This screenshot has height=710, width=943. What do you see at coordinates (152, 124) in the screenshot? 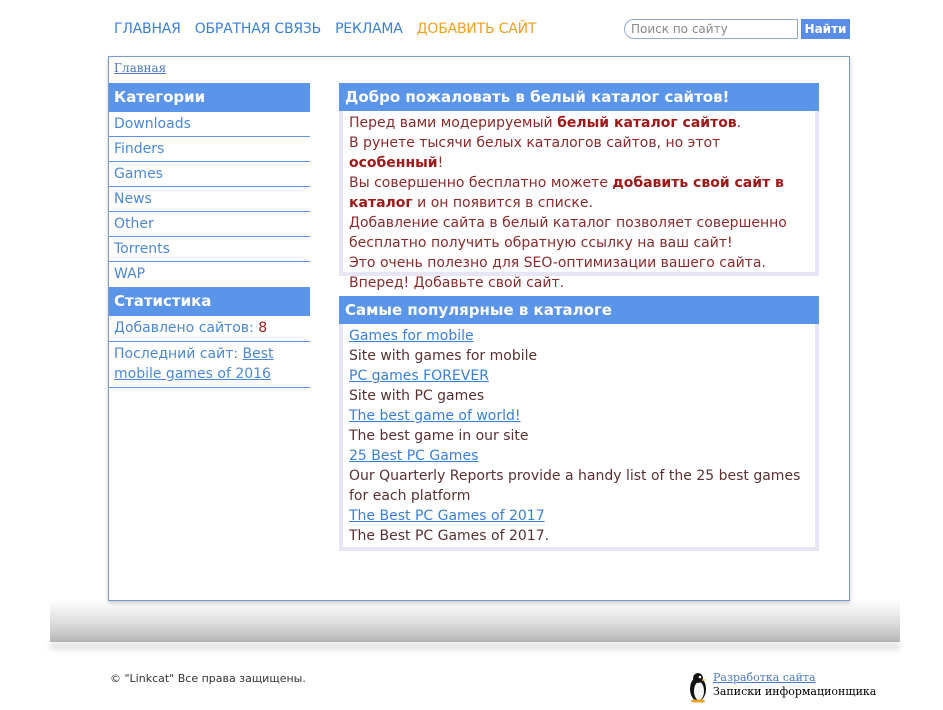
I see `category-link: Downloads` at bounding box center [152, 124].